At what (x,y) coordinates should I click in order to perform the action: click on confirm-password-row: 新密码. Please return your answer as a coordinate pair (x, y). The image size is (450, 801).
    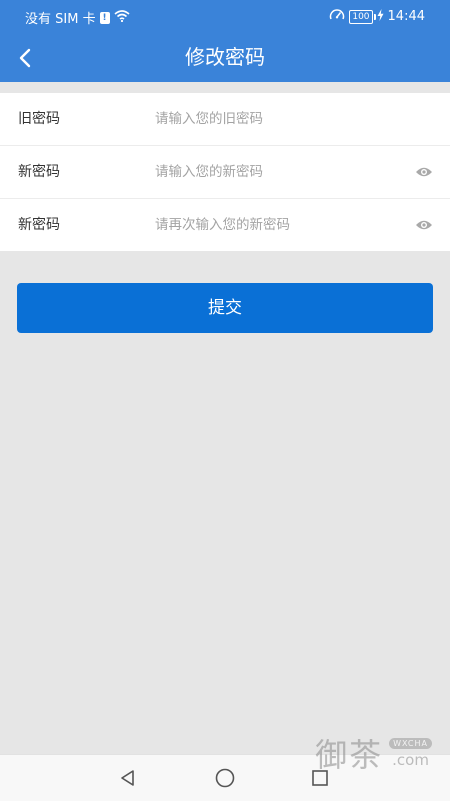
    Looking at the image, I should click on (225, 225).